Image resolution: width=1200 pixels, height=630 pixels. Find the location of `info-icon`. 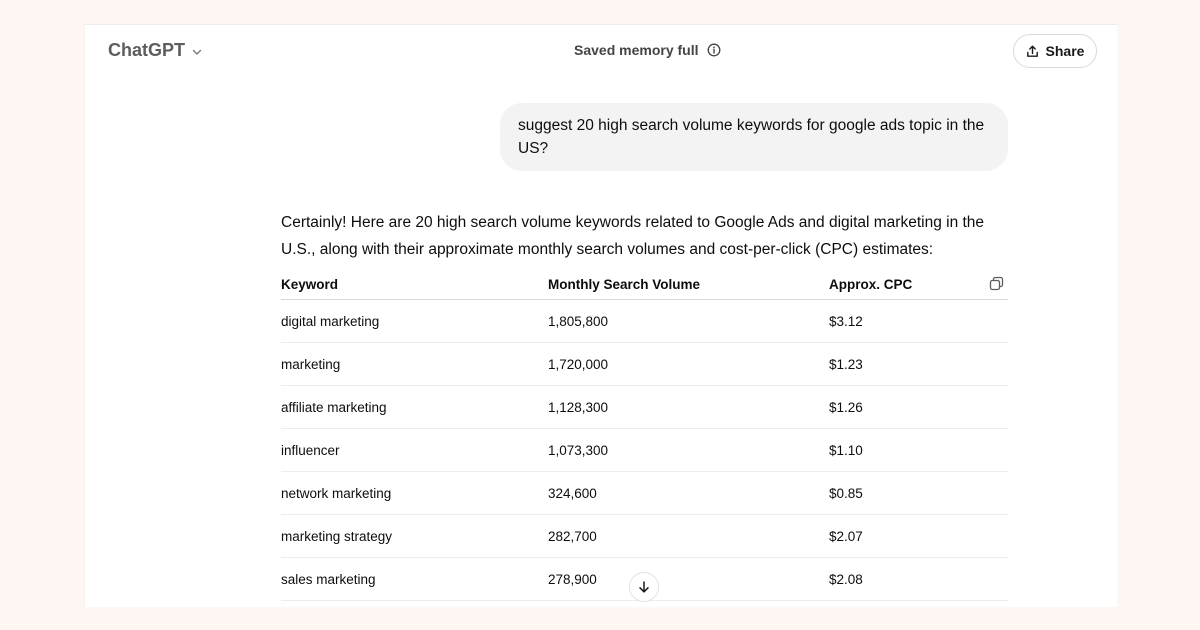

info-icon is located at coordinates (713, 50).